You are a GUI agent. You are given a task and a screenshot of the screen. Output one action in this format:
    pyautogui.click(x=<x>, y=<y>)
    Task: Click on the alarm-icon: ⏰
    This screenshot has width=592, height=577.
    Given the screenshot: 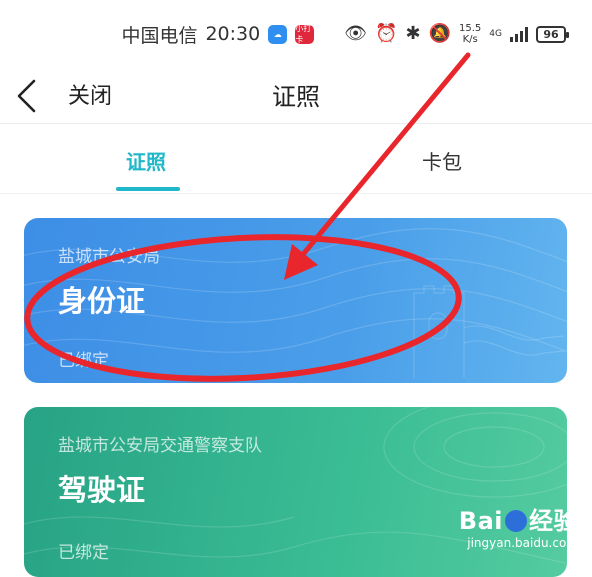 What is the action you would take?
    pyautogui.click(x=386, y=33)
    